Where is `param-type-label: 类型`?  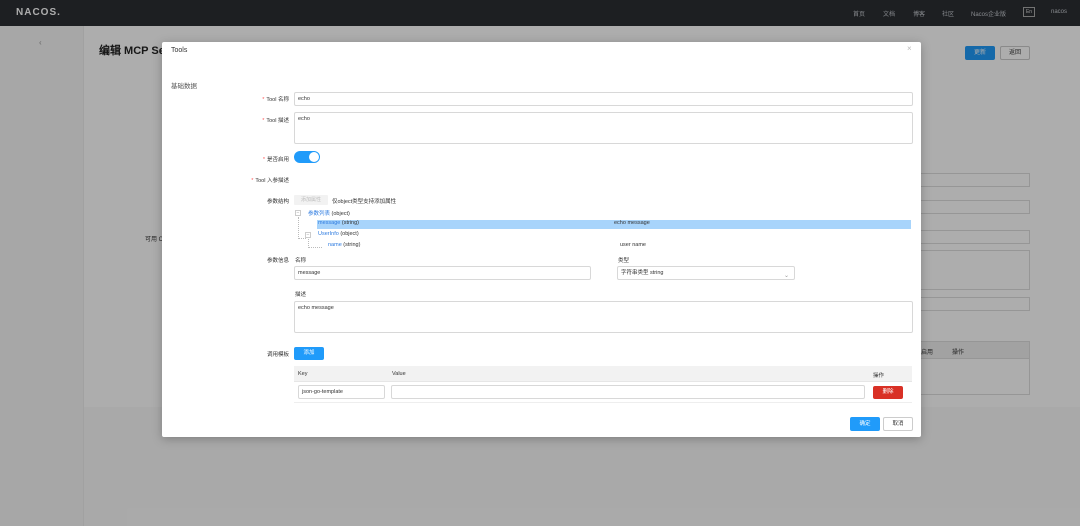 param-type-label: 类型 is located at coordinates (624, 261).